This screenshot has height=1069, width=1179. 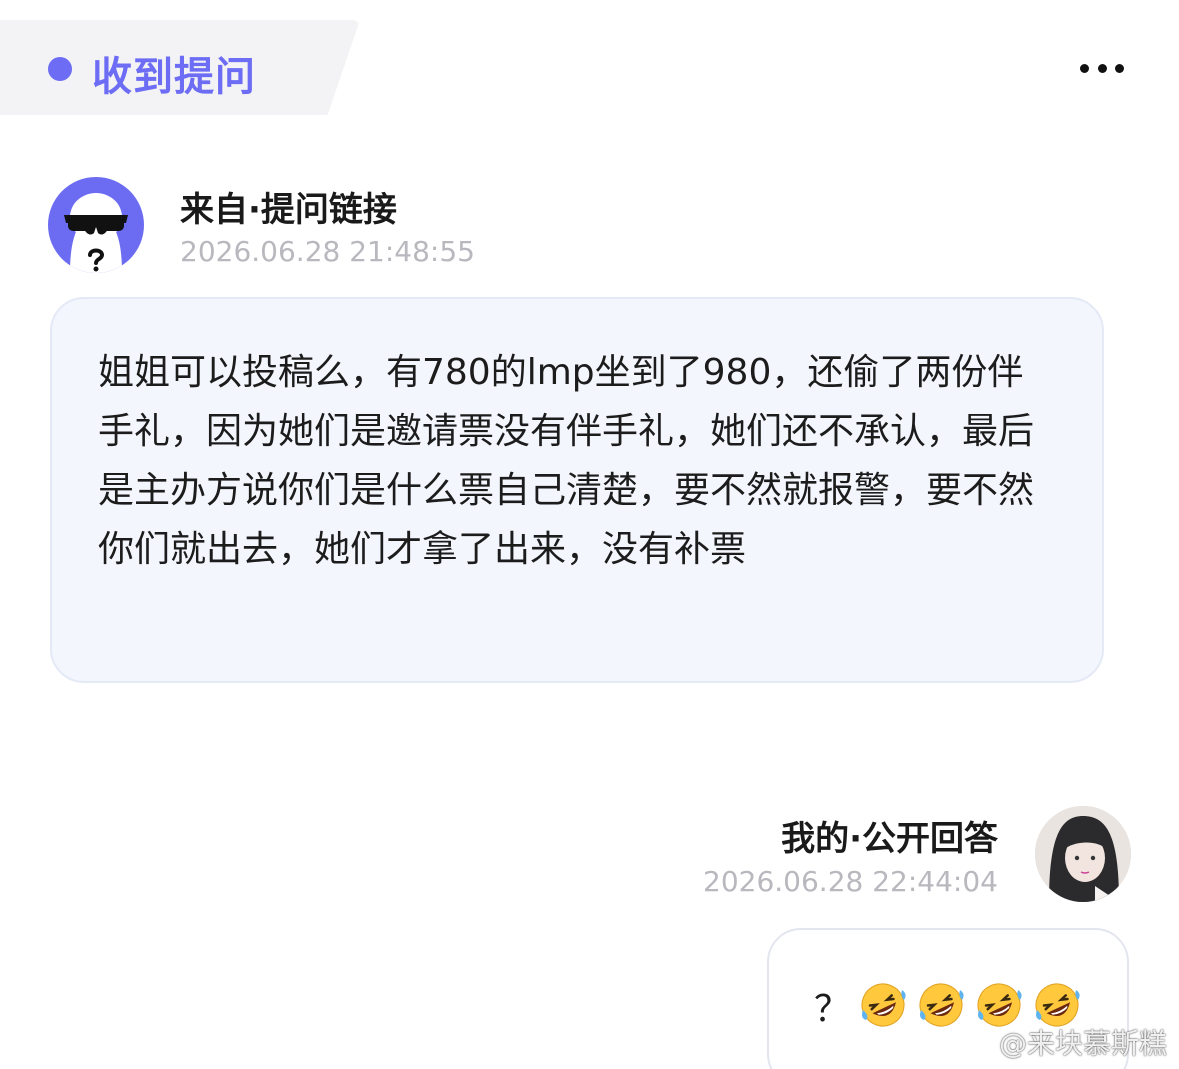 What do you see at coordinates (889, 839) in the screenshot?
I see `answer-label: 我的·公开回答` at bounding box center [889, 839].